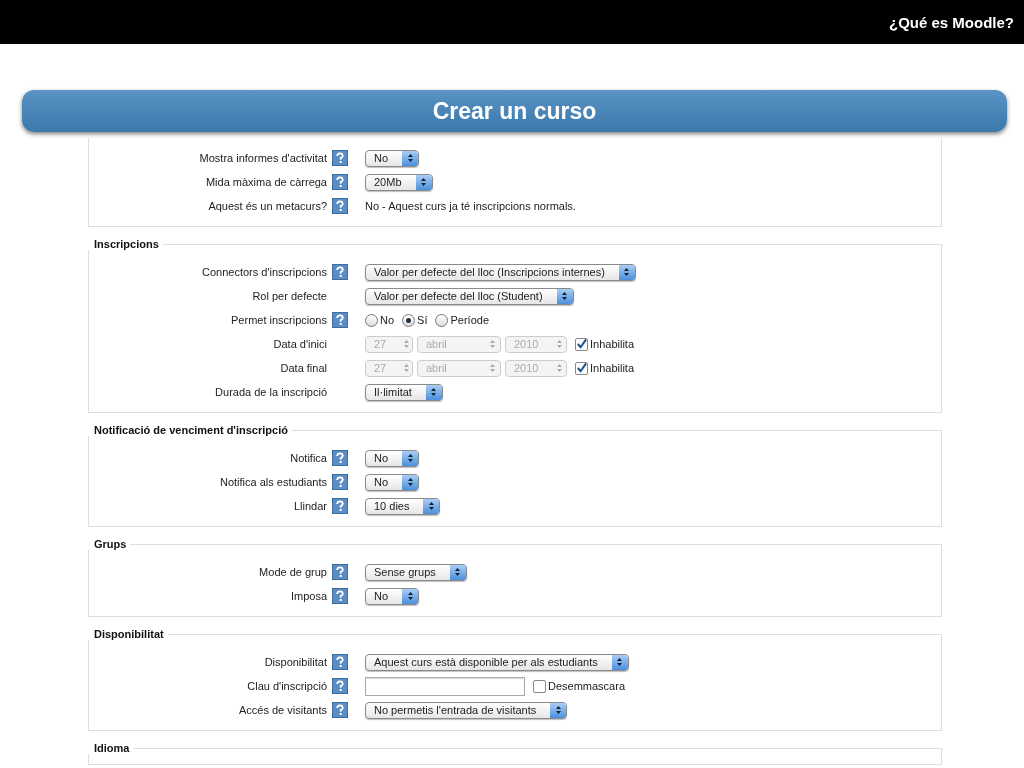 Image resolution: width=1024 pixels, height=768 pixels. What do you see at coordinates (500, 272) in the screenshot?
I see `dropdown: Valor per defecte del lloc (Inscripcions internes)` at bounding box center [500, 272].